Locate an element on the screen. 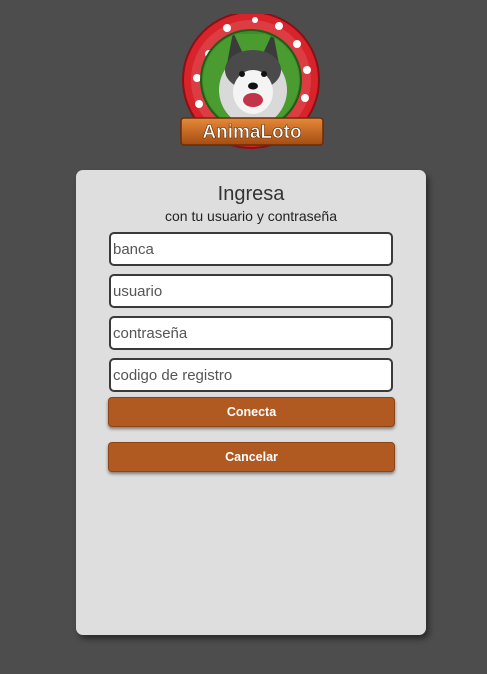  banca-input is located at coordinates (251, 249).